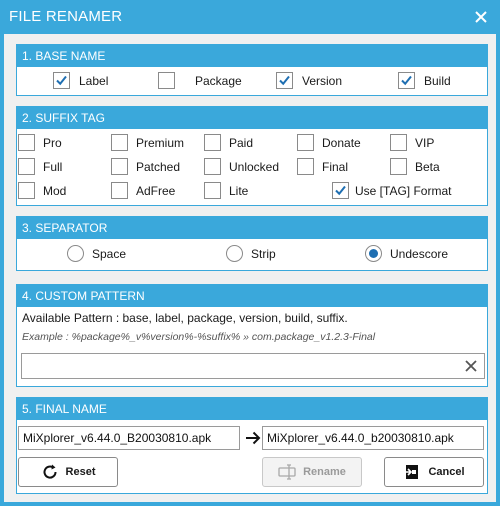 The height and width of the screenshot is (506, 500). Describe the element at coordinates (252, 228) in the screenshot. I see `separator-header: 3. SEPARATOR` at that location.